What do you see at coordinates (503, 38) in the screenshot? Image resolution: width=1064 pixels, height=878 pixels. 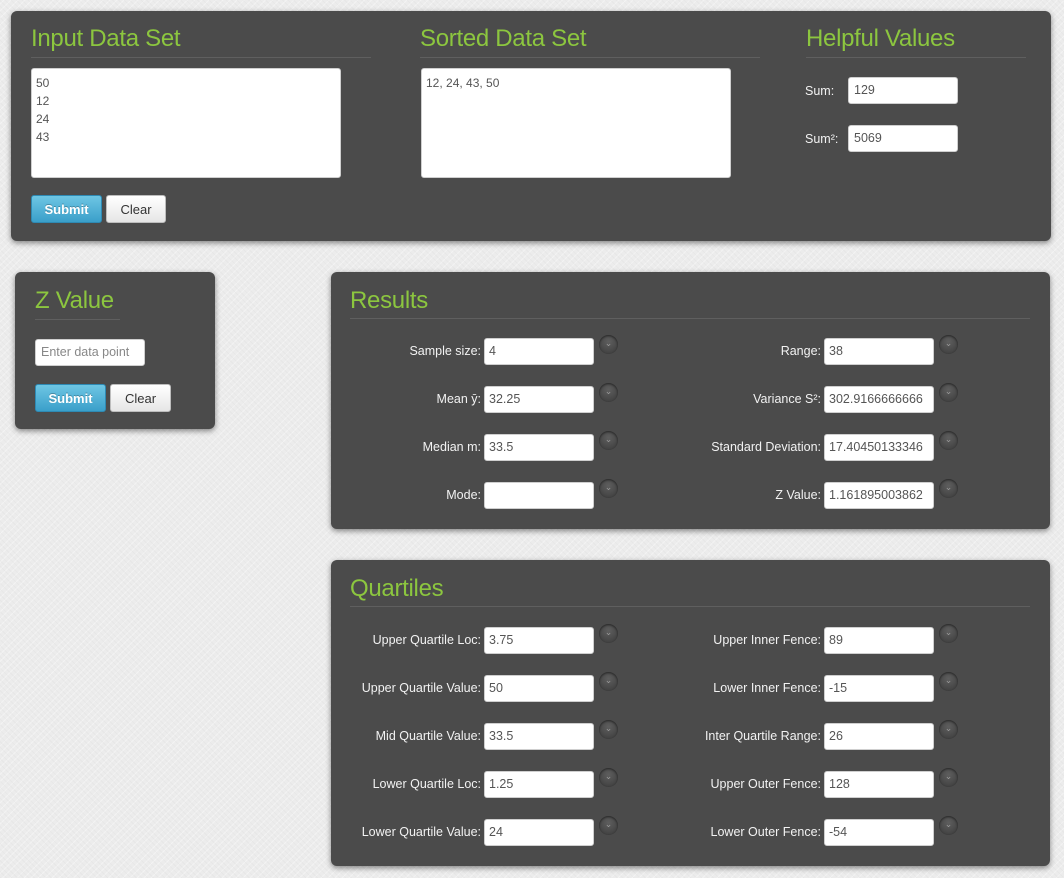 I see `sorted-data-set-title: Sorted Data Set` at bounding box center [503, 38].